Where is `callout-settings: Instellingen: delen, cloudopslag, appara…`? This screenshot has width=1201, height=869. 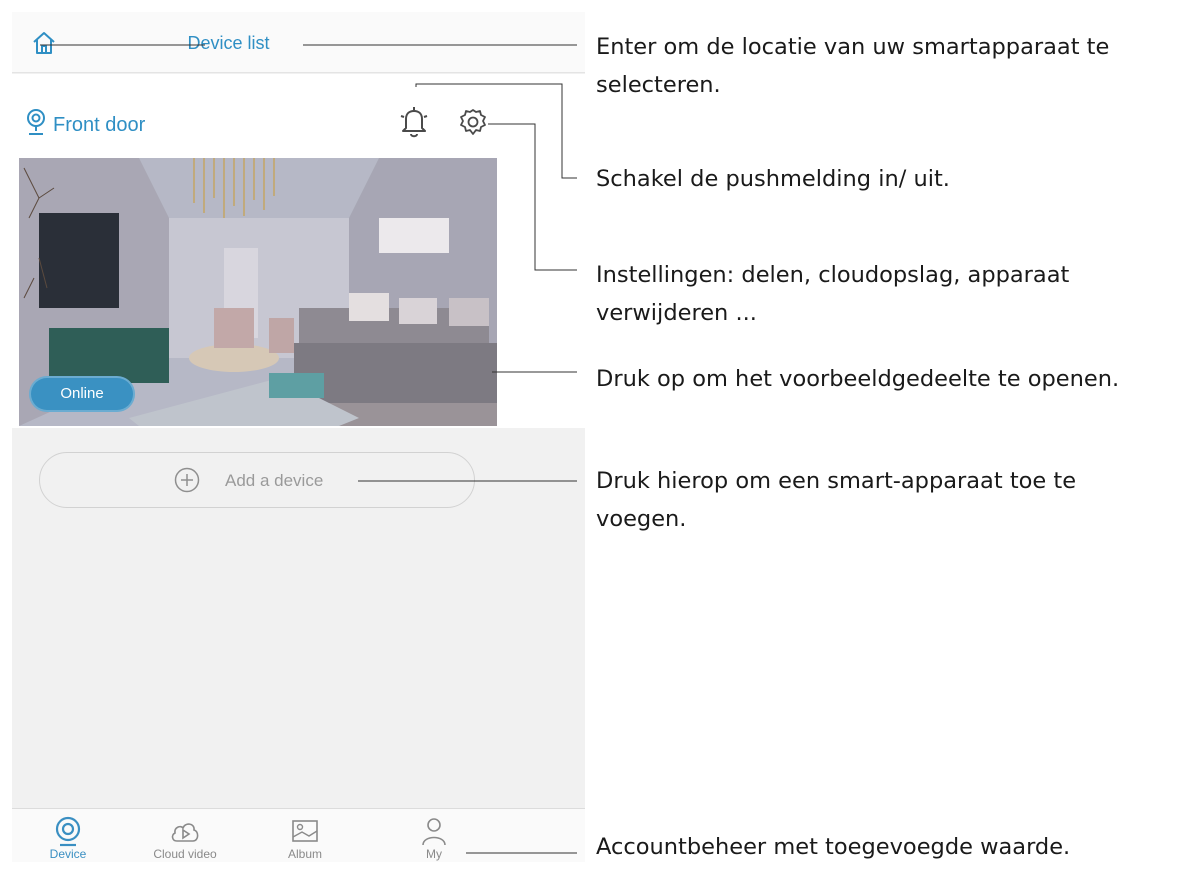 callout-settings: Instellingen: delen, cloudopslag, appara… is located at coordinates (832, 294).